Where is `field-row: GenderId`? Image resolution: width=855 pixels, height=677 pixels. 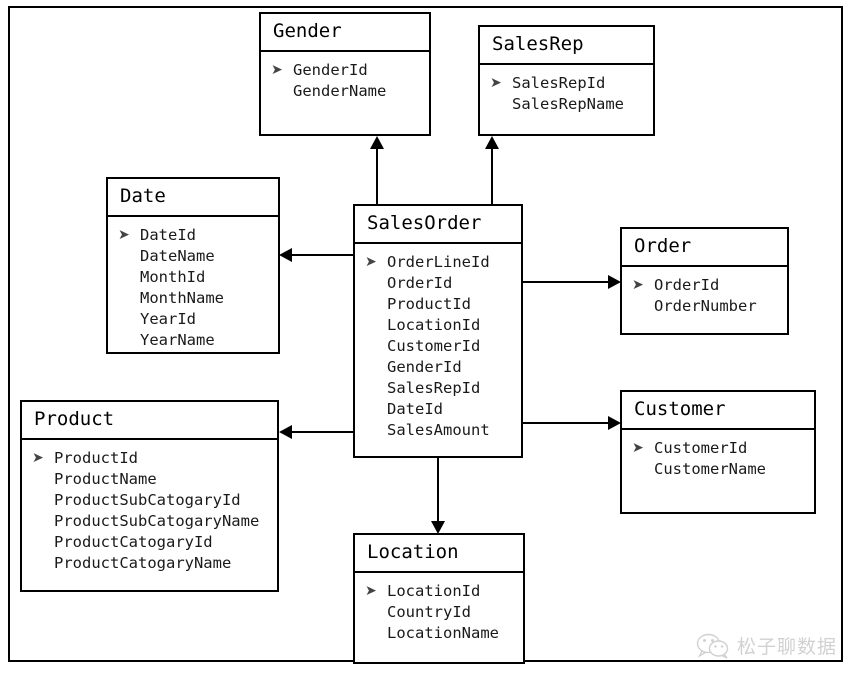
field-row: GenderId is located at coordinates (443, 367).